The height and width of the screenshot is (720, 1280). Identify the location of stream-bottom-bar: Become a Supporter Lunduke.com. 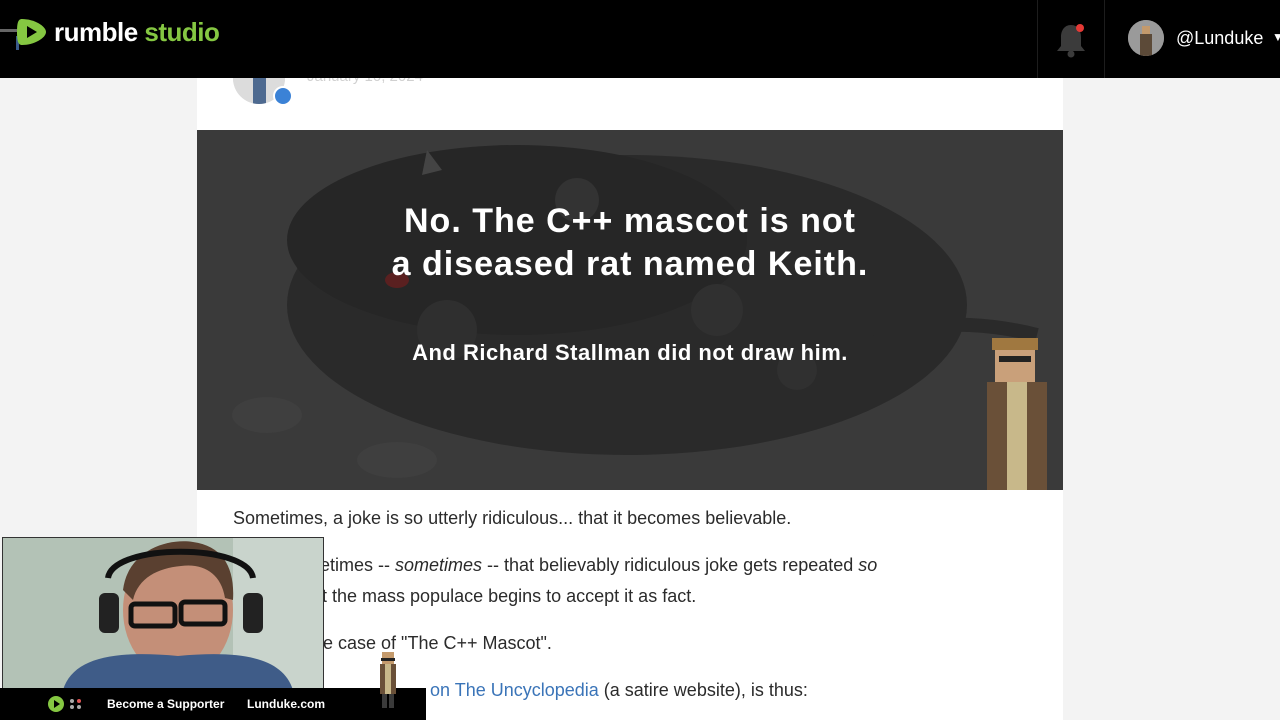
(213, 704).